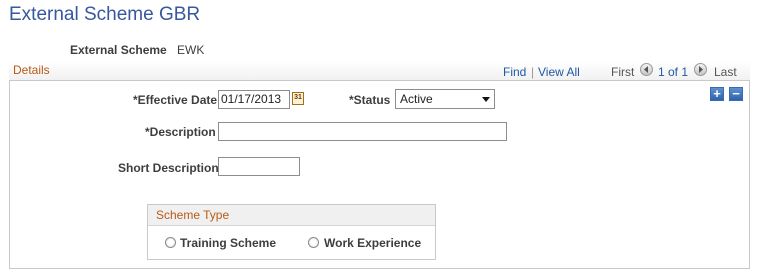  I want to click on status-select: Active, so click(445, 99).